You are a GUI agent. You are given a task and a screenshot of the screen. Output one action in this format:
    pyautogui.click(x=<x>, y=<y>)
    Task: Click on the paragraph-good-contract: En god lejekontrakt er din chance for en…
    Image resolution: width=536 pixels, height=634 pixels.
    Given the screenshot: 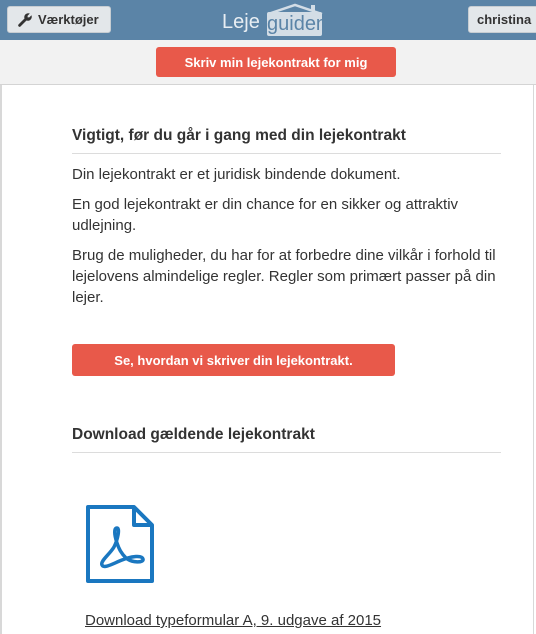 What is the action you would take?
    pyautogui.click(x=265, y=215)
    